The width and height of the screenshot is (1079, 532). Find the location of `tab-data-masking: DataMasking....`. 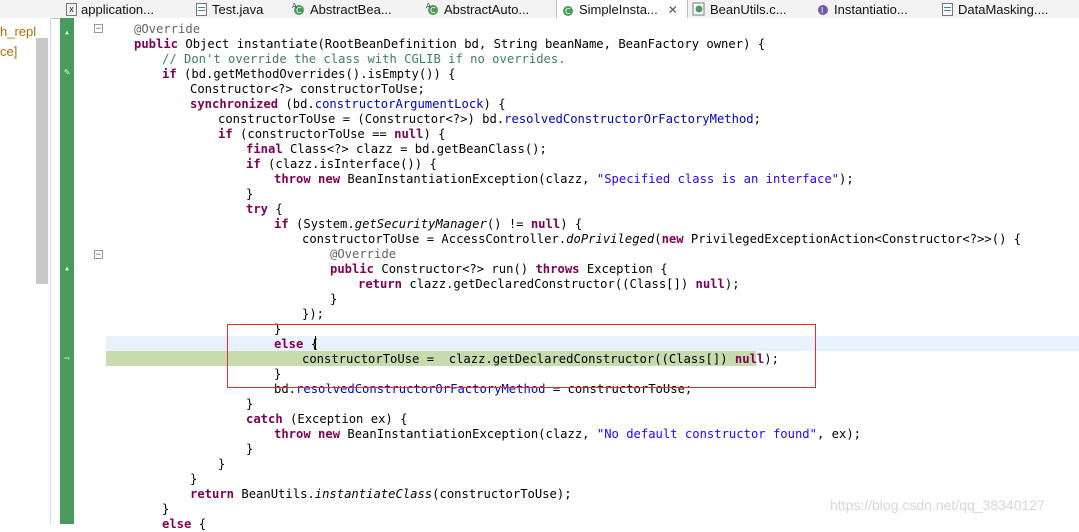

tab-data-masking: DataMasking.... is located at coordinates (994, 9).